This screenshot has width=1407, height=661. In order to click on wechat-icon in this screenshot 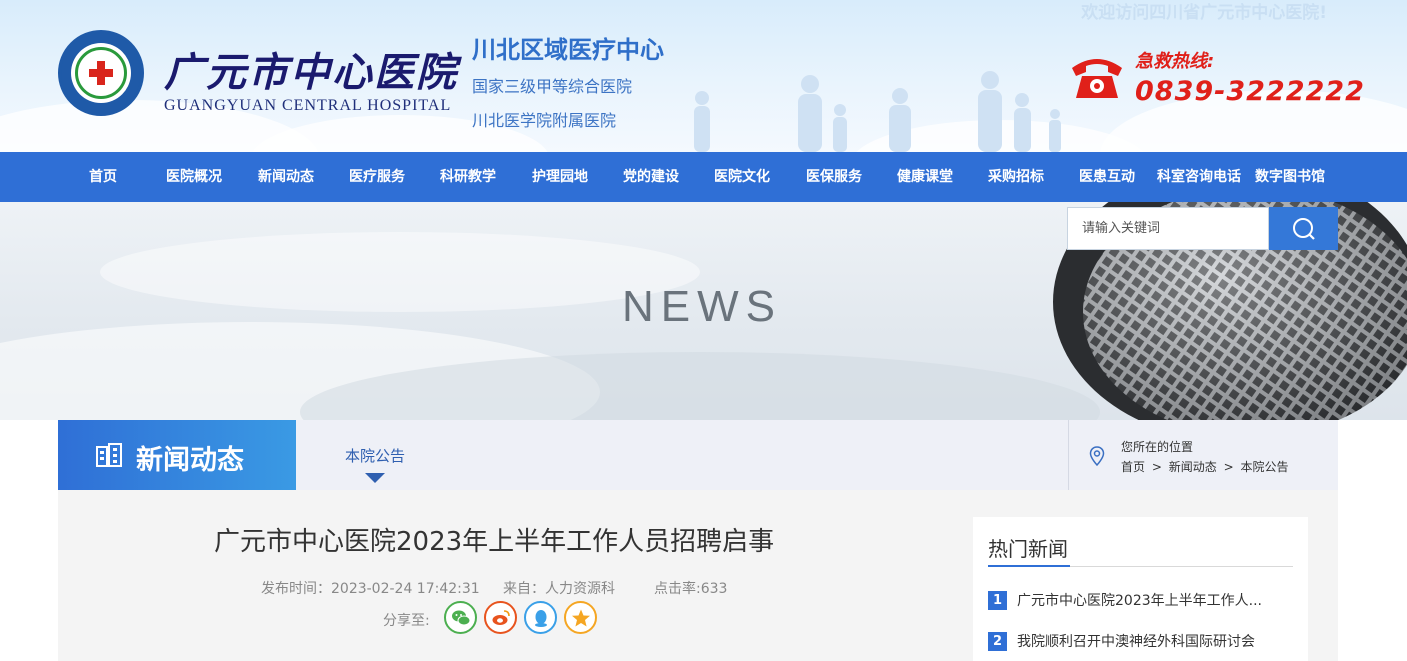, I will do `click(461, 618)`.